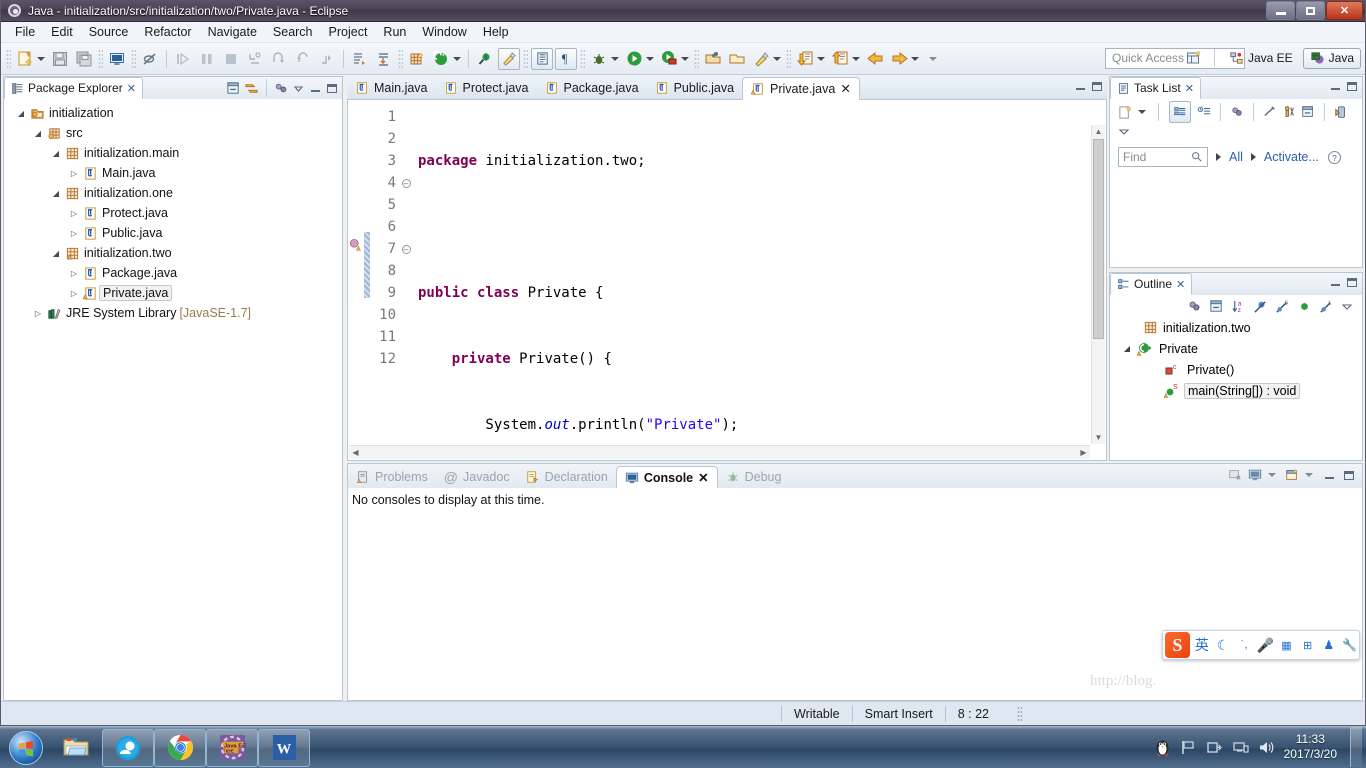  Describe the element at coordinates (384, 59) in the screenshot. I see `open-task-icon` at that location.